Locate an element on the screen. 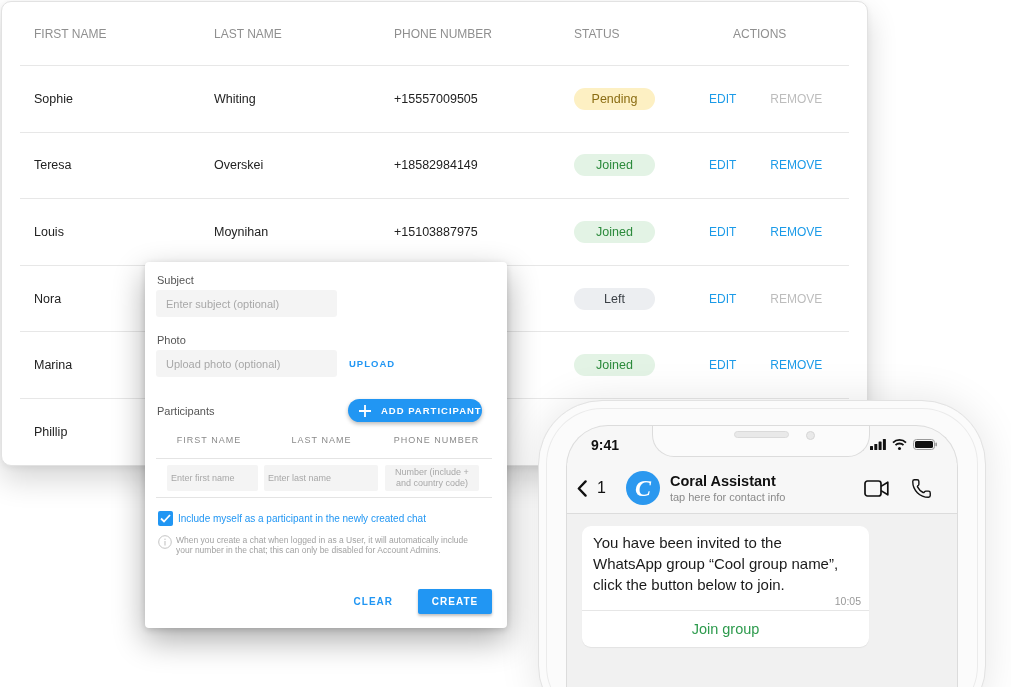  checkbox is located at coordinates (165, 518).